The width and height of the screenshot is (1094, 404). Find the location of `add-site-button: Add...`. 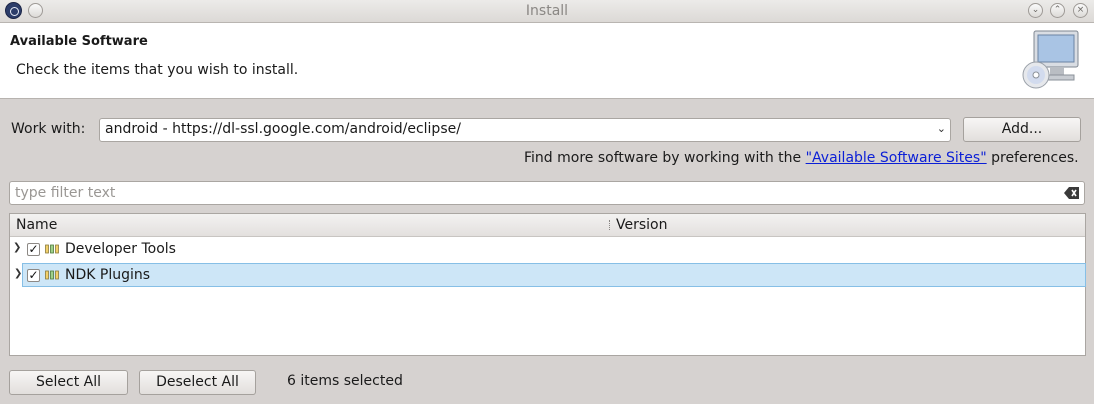

add-site-button: Add... is located at coordinates (1022, 129).